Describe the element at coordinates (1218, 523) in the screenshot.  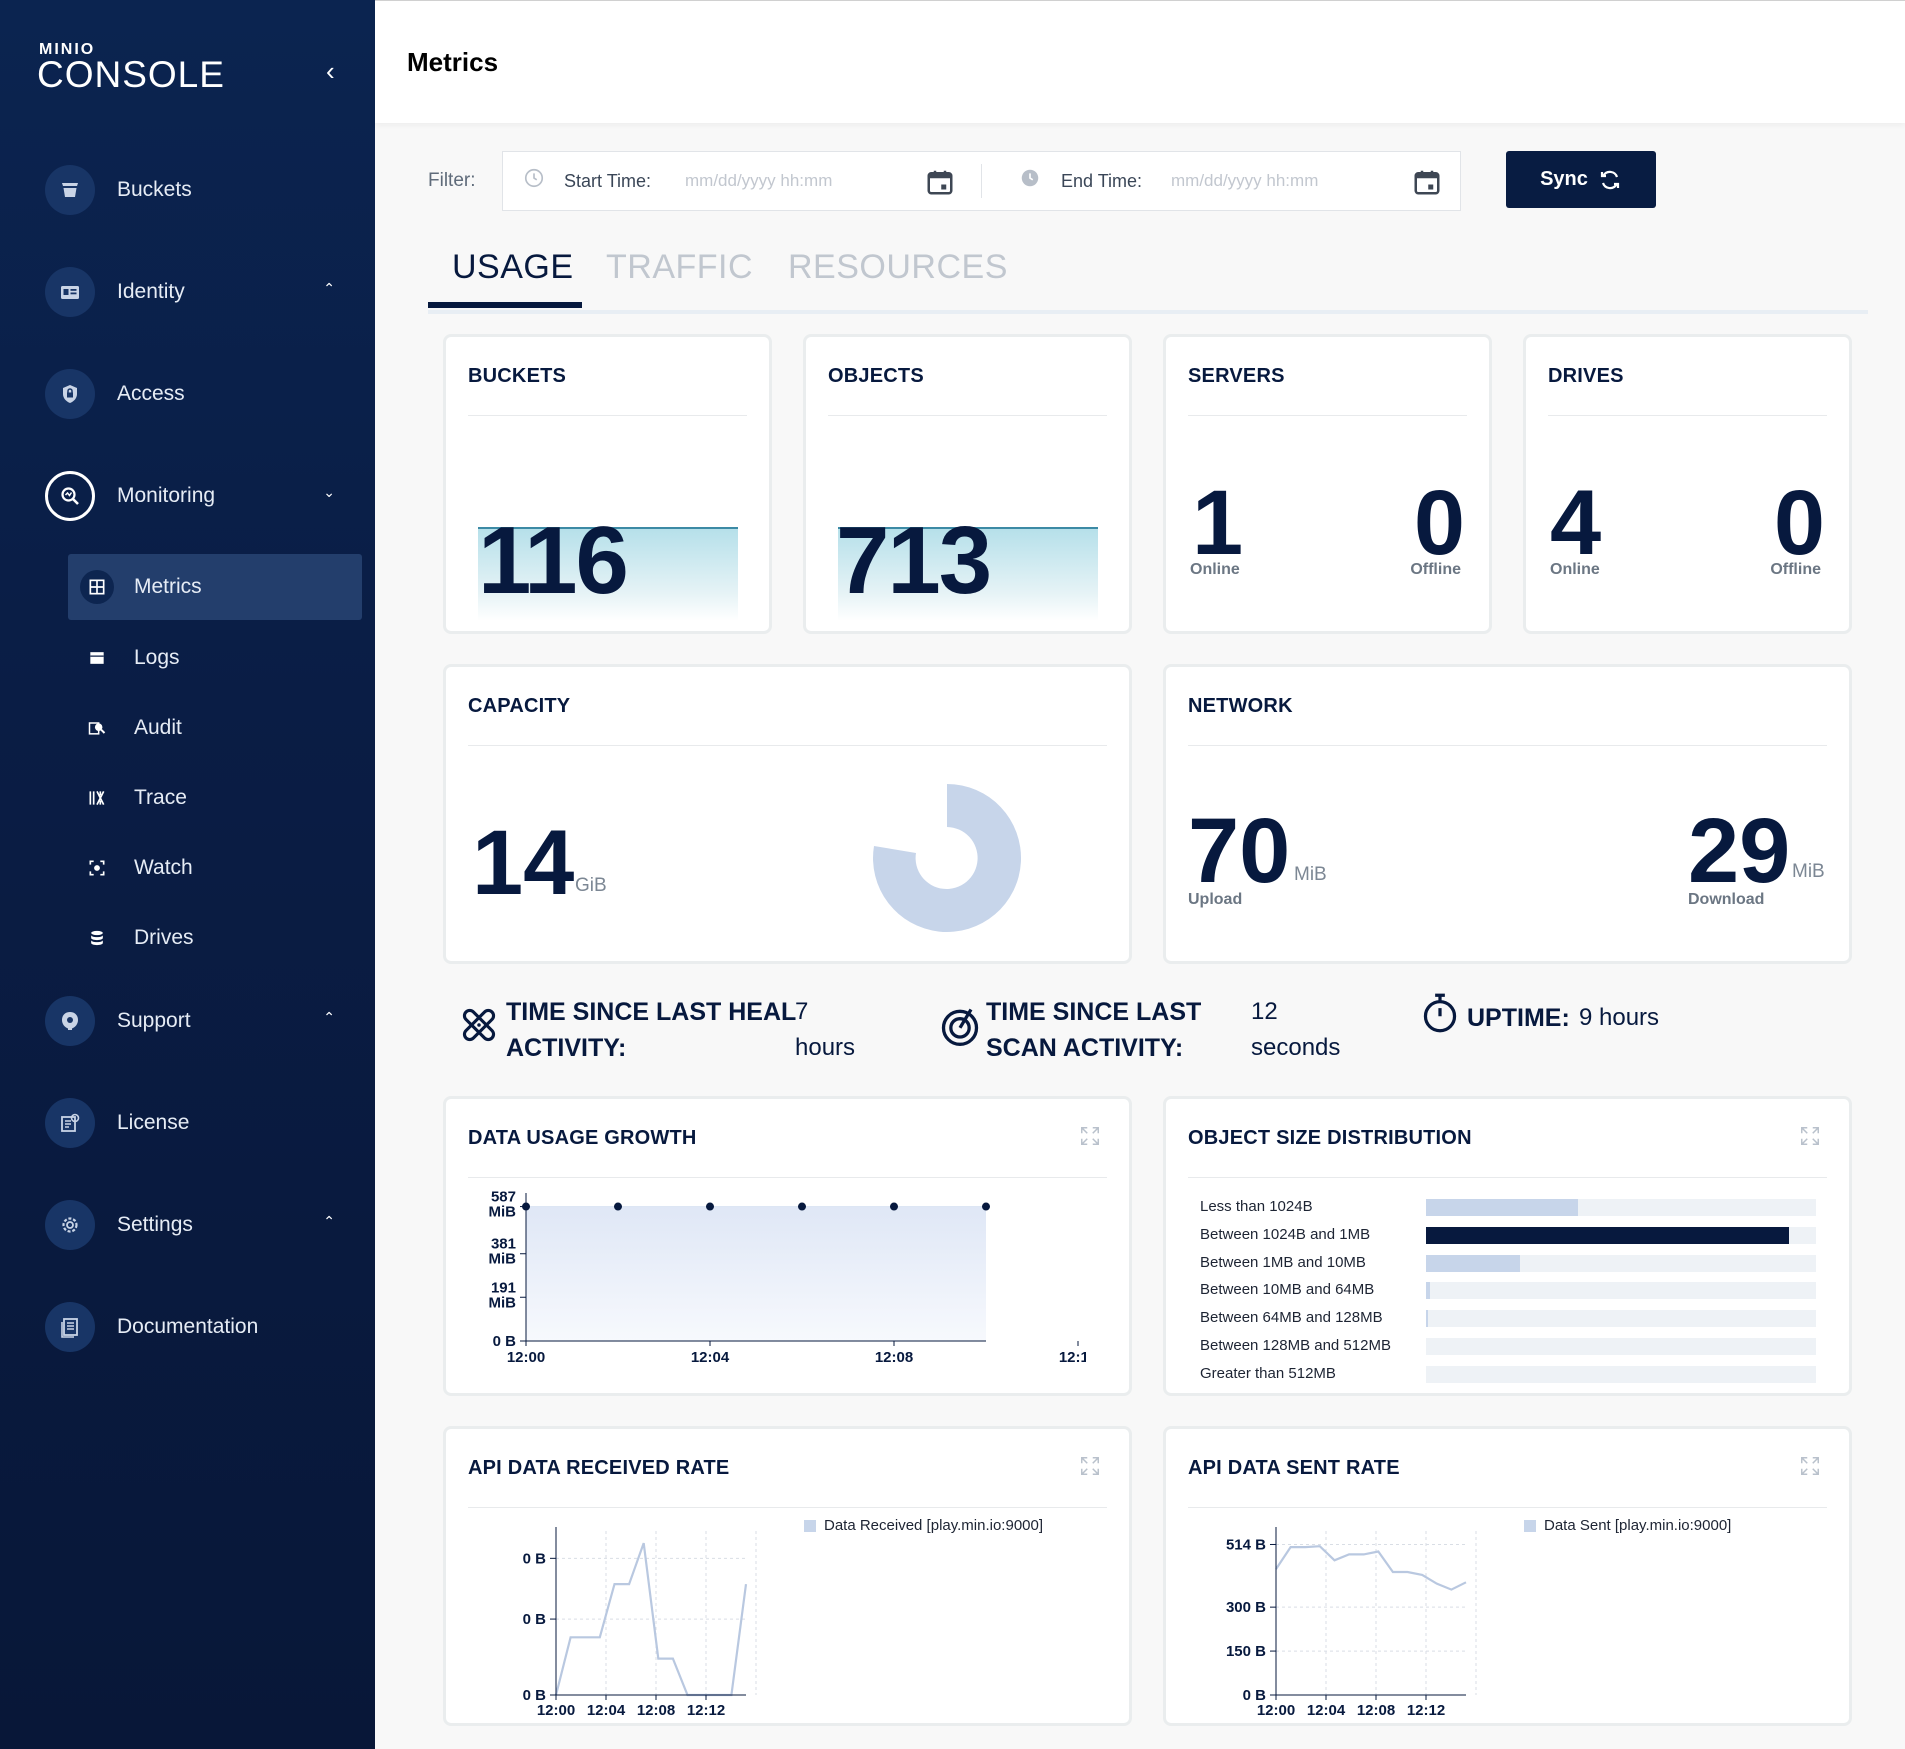
I see `servers-online-count: 1` at that location.